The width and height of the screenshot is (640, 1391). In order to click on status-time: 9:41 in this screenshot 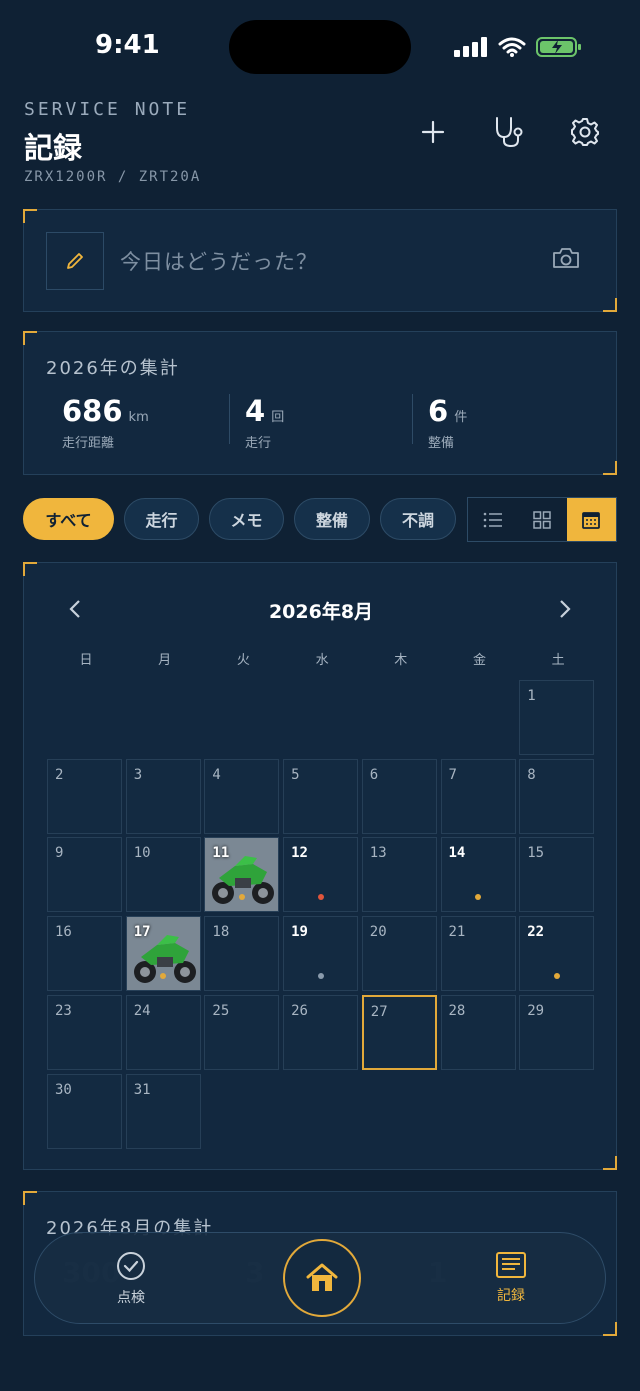, I will do `click(127, 45)`.